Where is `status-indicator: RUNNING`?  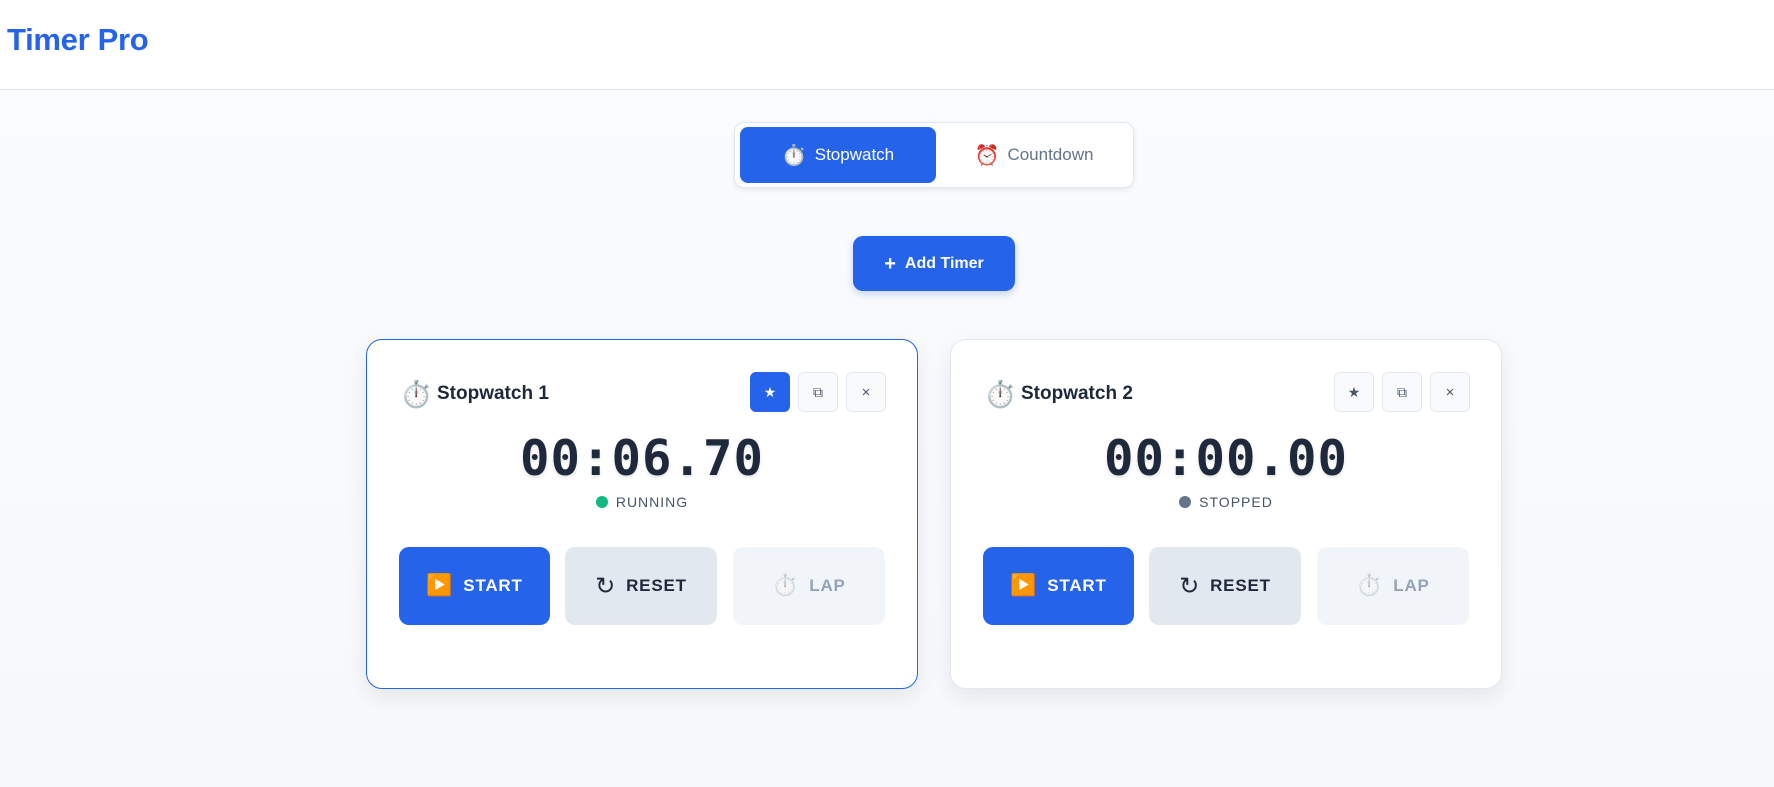
status-indicator: RUNNING is located at coordinates (642, 502).